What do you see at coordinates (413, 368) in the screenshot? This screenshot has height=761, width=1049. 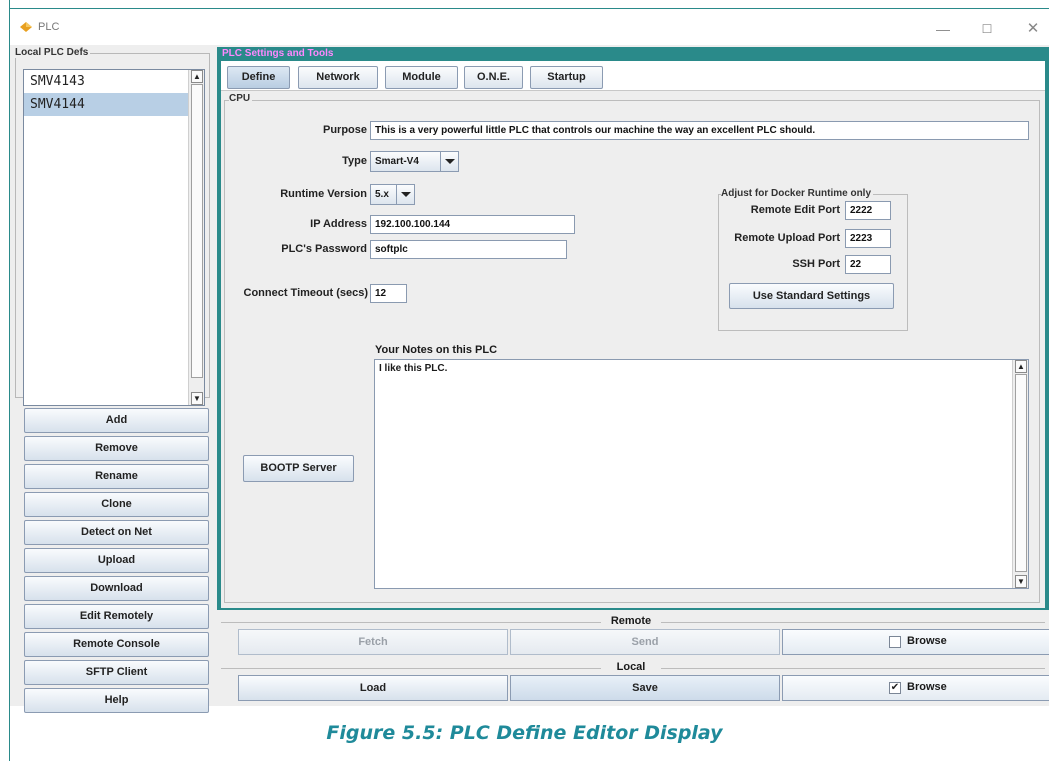 I see `notes-text: I like this PLC.` at bounding box center [413, 368].